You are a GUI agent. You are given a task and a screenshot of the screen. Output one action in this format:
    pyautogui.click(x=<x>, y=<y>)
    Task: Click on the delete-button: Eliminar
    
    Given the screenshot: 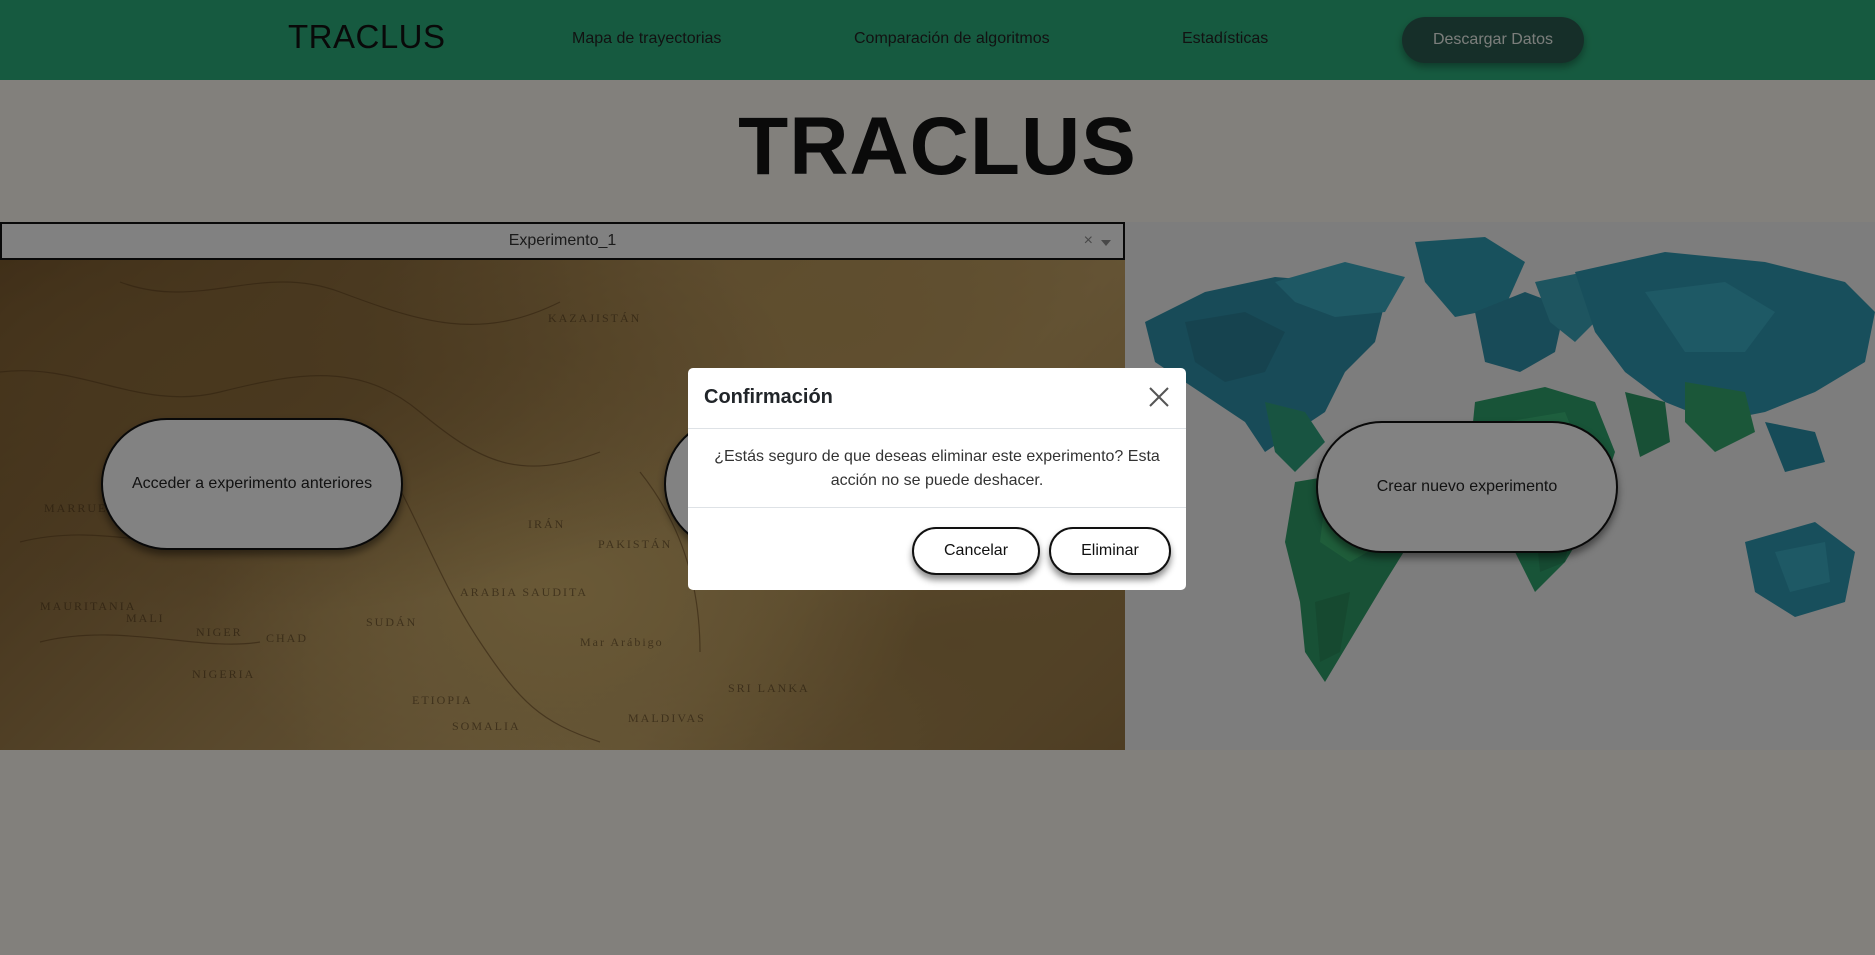 What is the action you would take?
    pyautogui.click(x=1110, y=551)
    